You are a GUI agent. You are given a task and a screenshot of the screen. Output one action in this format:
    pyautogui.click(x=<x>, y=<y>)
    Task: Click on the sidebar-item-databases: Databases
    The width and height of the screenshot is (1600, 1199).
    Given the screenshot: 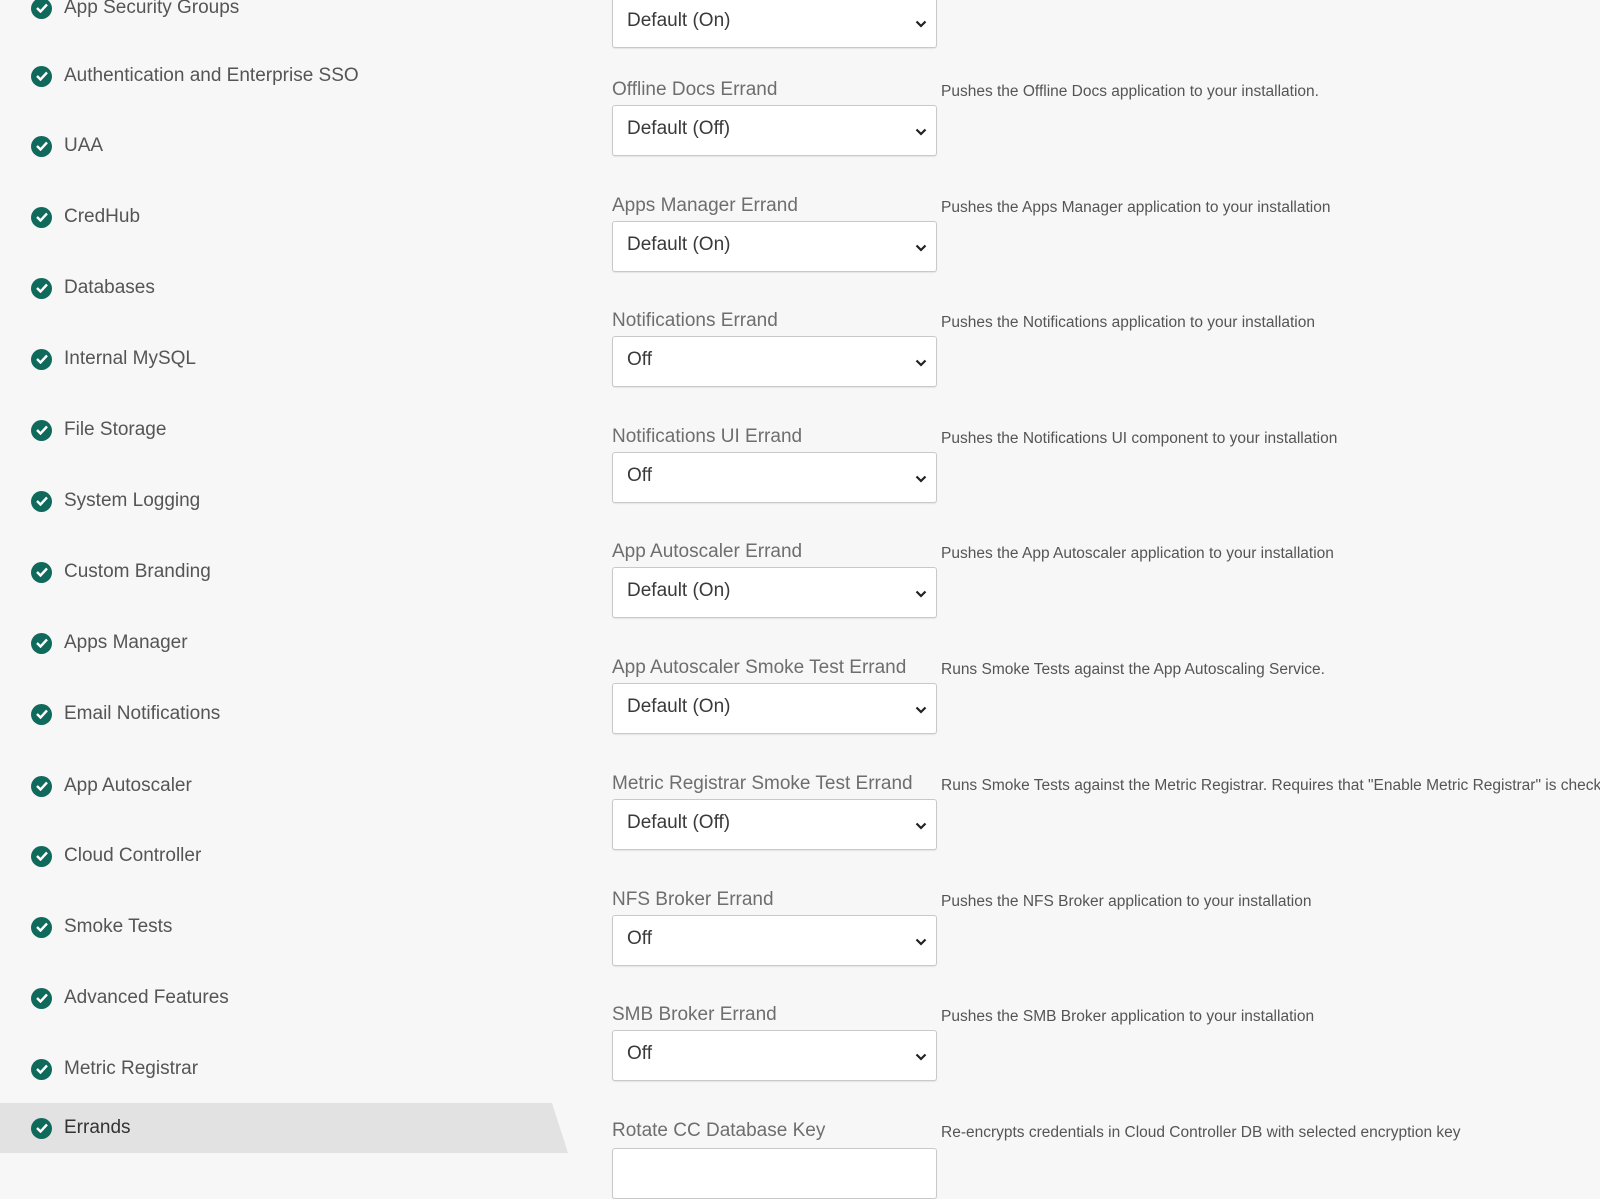 What is the action you would take?
    pyautogui.click(x=280, y=288)
    